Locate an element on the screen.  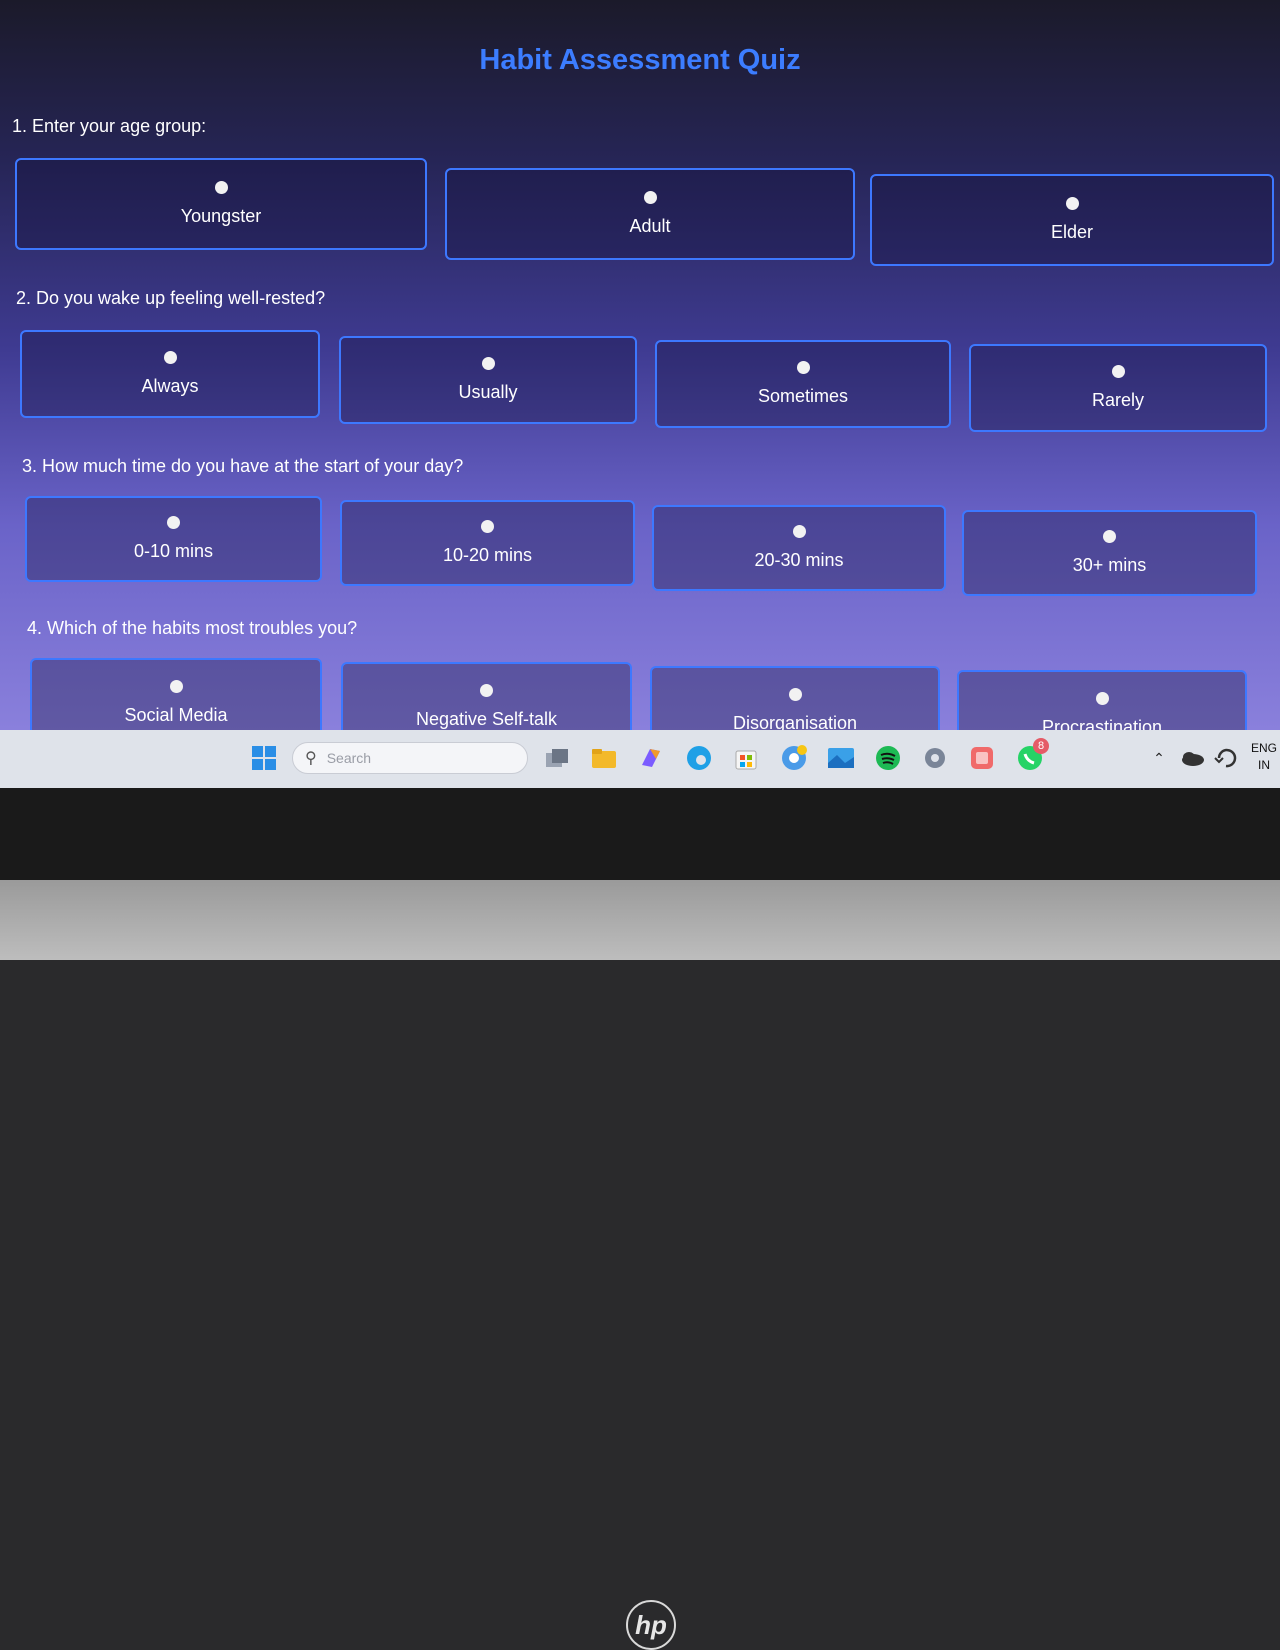
option-label: 20-30 mins is located at coordinates (799, 560).